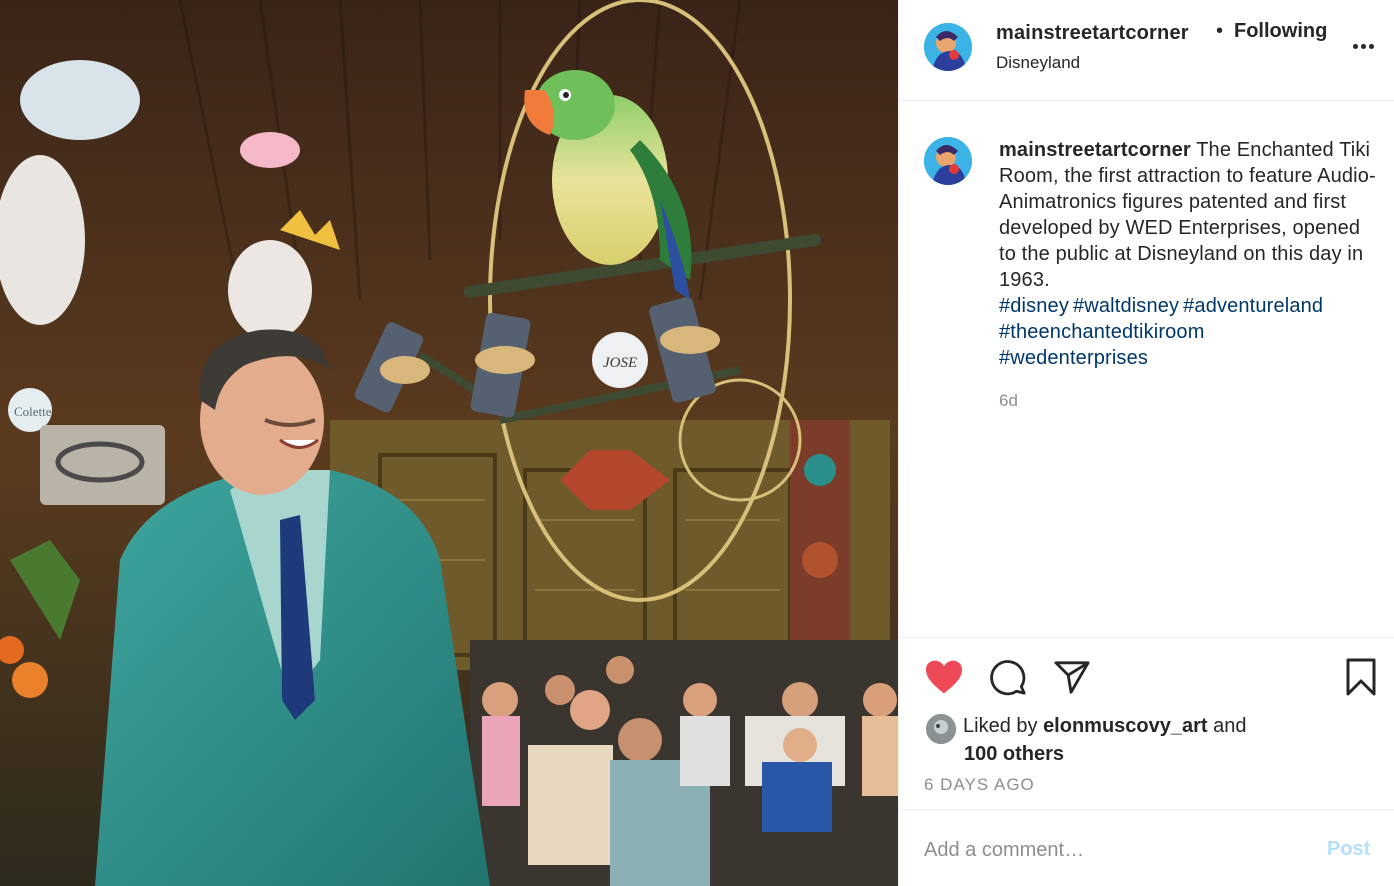 This screenshot has height=886, width=1394. I want to click on caption-timestamp: 6d, so click(1008, 401).